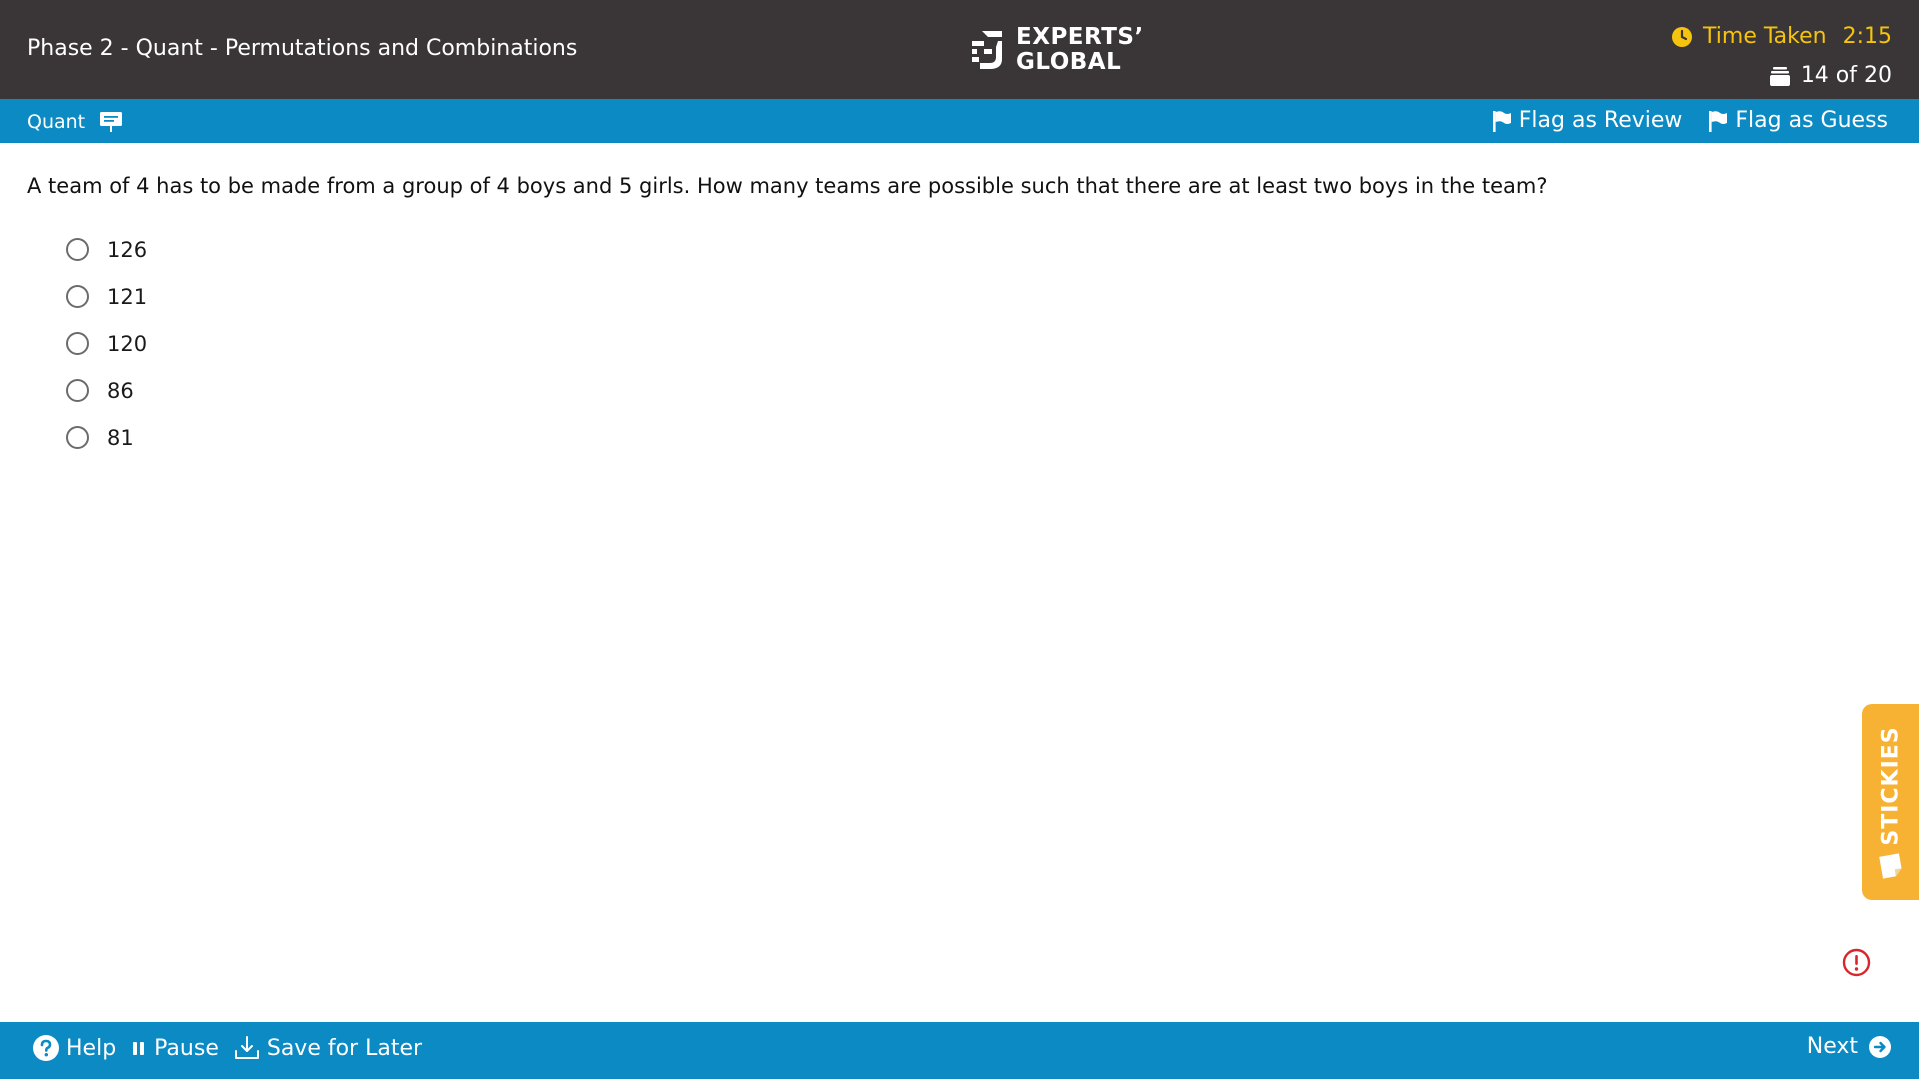 This screenshot has width=1919, height=1079. I want to click on pause-icon, so click(139, 1048).